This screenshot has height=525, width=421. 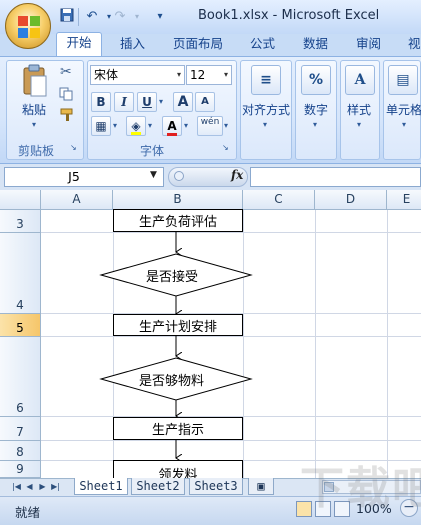 I want to click on tab-formulas: 公式, so click(x=262, y=45).